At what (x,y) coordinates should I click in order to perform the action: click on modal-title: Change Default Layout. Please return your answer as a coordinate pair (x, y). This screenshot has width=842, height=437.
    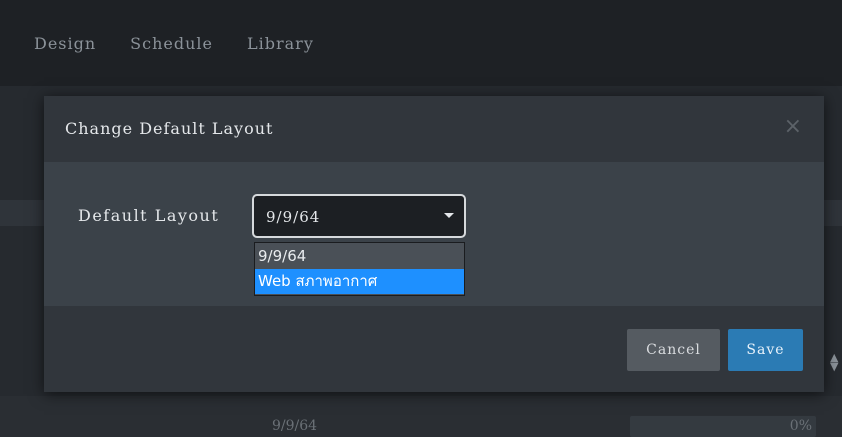
    Looking at the image, I should click on (169, 128).